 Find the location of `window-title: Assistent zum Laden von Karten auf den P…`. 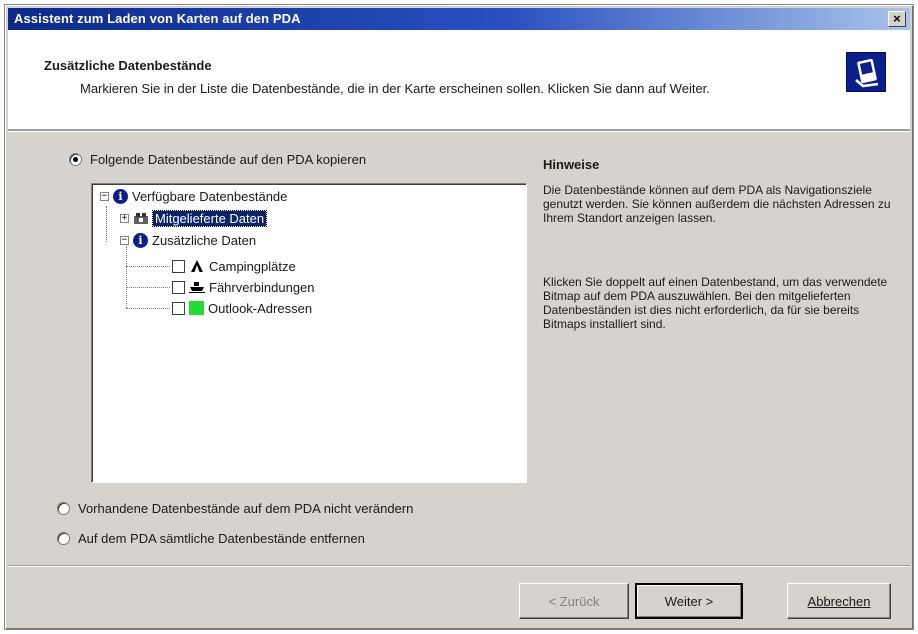

window-title: Assistent zum Laden von Karten auf den P… is located at coordinates (157, 18).